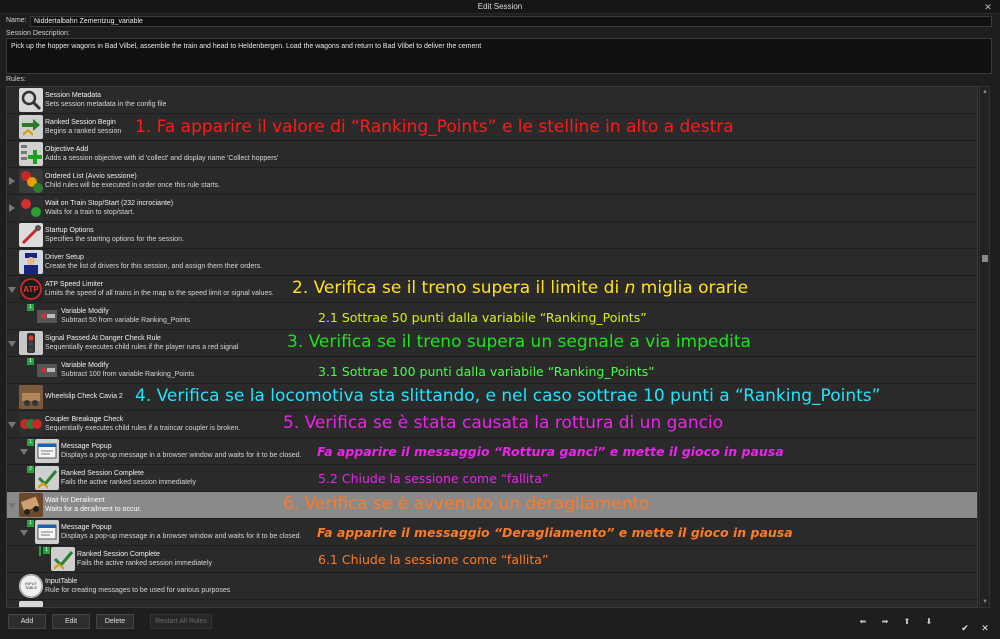 The height and width of the screenshot is (639, 1000). Describe the element at coordinates (38, 33) in the screenshot. I see `description-label: Session Description:` at that location.